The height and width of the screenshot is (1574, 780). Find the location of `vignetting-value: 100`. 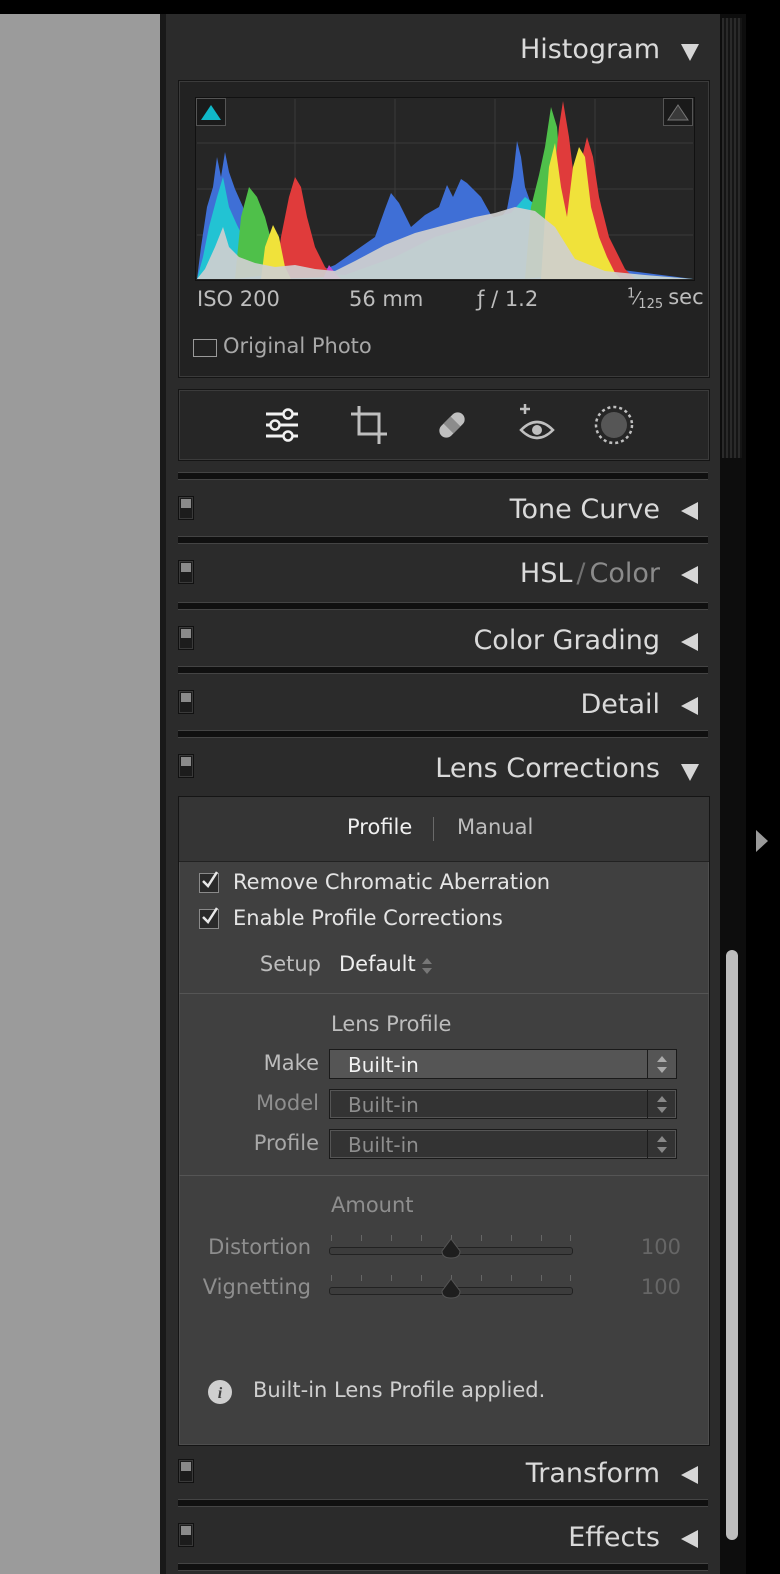

vignetting-value: 100 is located at coordinates (645, 1287).